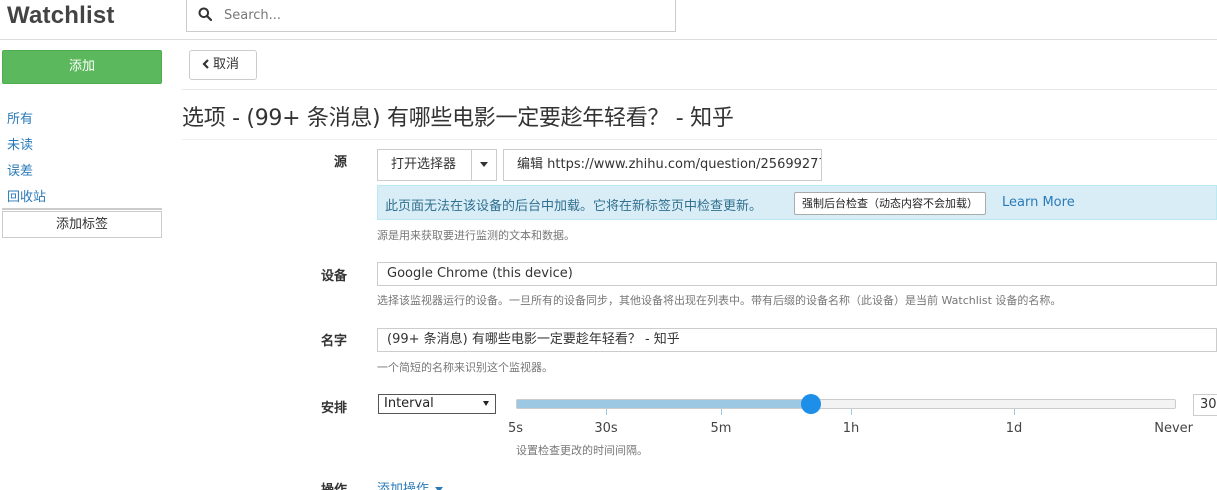  I want to click on slider-tick-label: 1d, so click(1014, 428).